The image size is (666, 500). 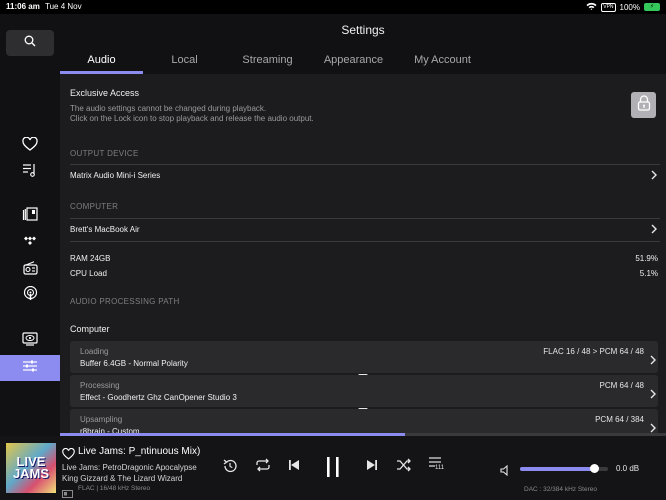 I want to click on previous-button, so click(x=294, y=467).